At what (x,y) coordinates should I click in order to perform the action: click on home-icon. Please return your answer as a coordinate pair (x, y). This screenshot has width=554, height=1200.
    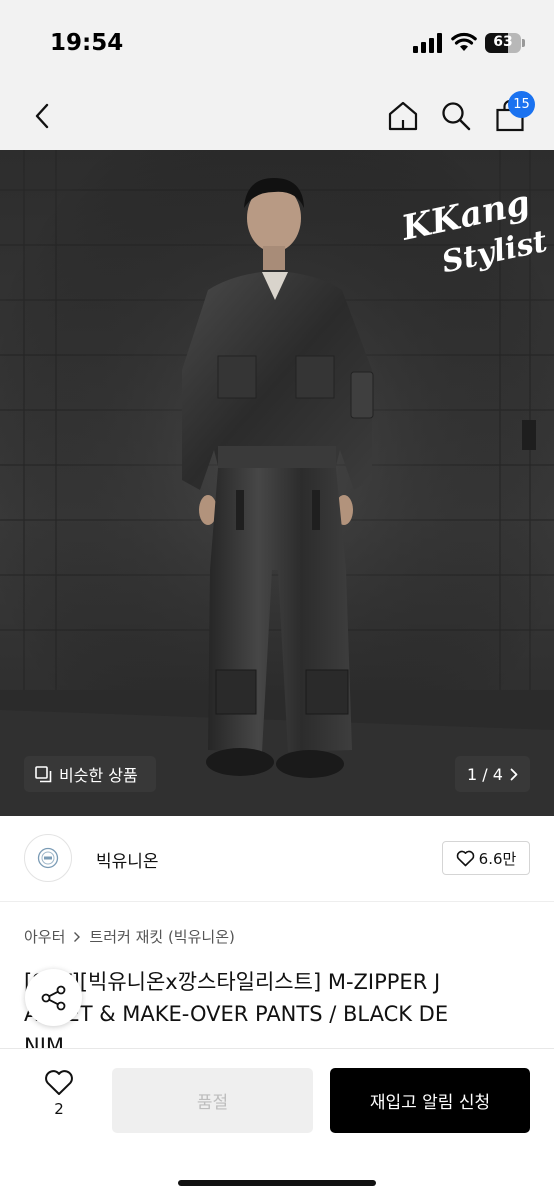
    Looking at the image, I should click on (403, 116).